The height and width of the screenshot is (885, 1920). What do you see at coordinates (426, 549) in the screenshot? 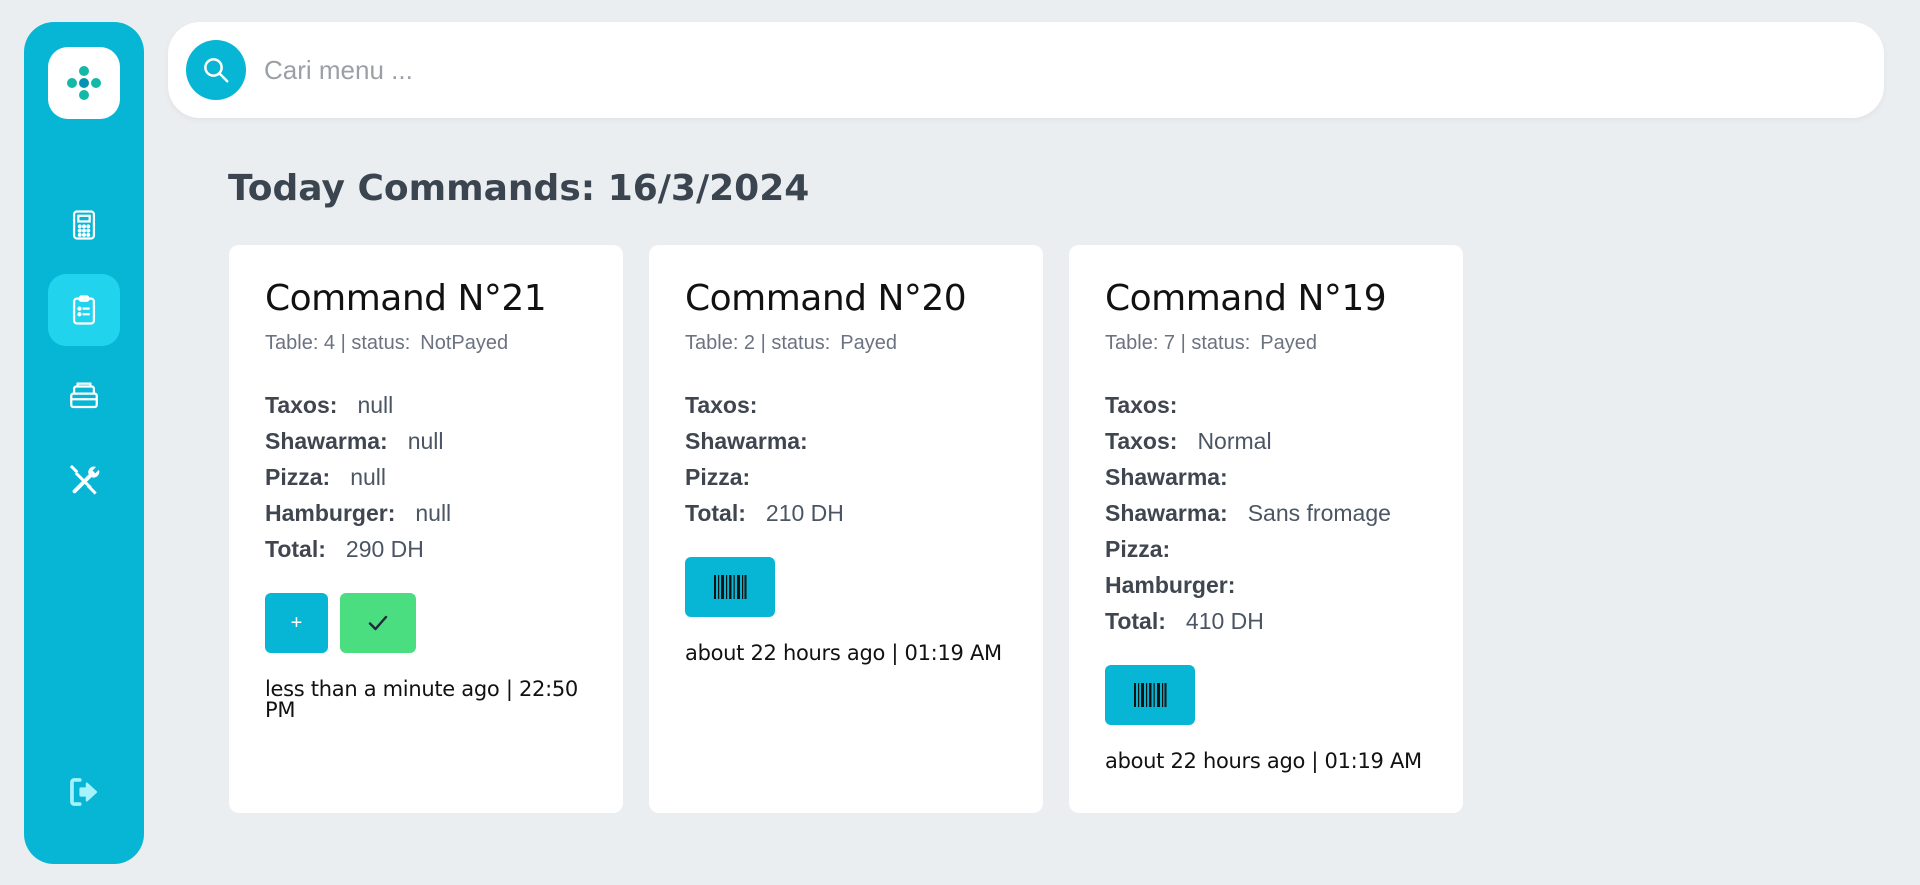
I see `total-row: Total: 290 DH` at bounding box center [426, 549].